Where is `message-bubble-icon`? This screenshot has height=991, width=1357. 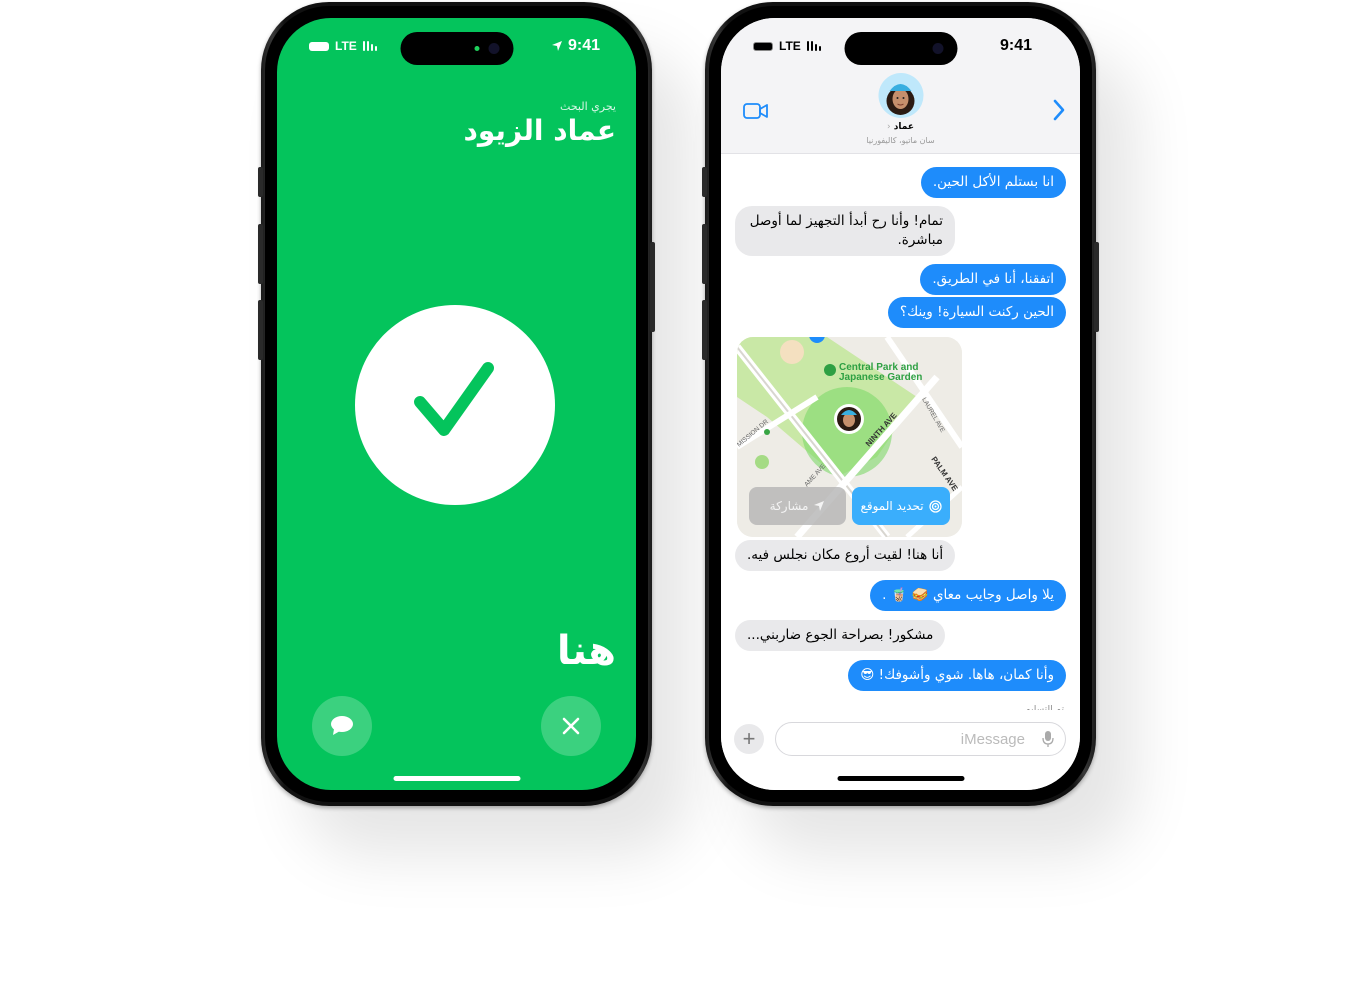
message-bubble-icon is located at coordinates (342, 725).